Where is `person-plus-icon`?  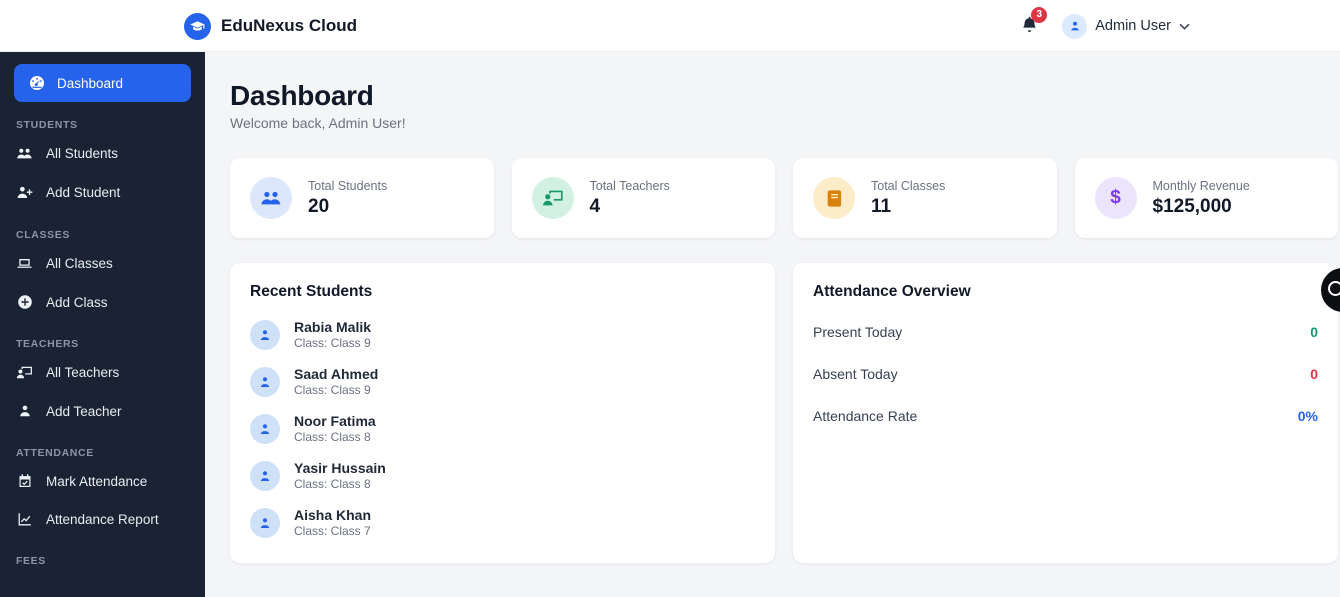 person-plus-icon is located at coordinates (24, 192).